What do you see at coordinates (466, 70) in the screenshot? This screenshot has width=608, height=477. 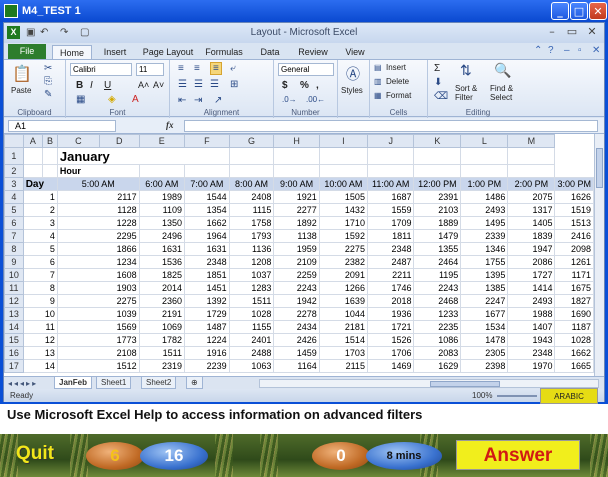 I see `sort-filter-icon: ⇅` at bounding box center [466, 70].